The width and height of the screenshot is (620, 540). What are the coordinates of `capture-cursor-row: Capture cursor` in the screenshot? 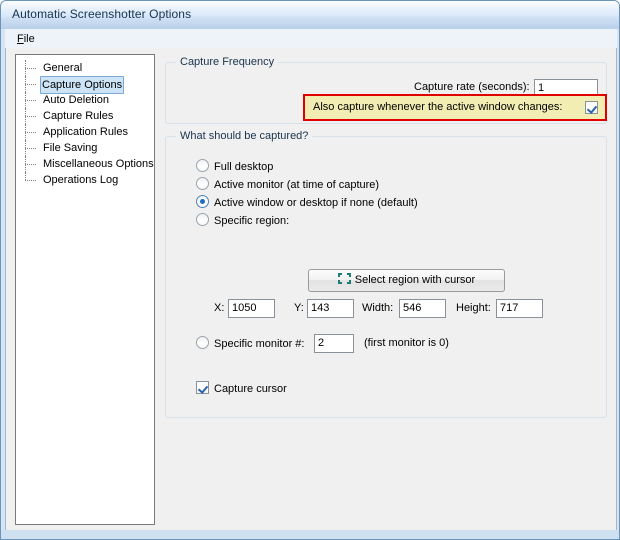 It's located at (241, 388).